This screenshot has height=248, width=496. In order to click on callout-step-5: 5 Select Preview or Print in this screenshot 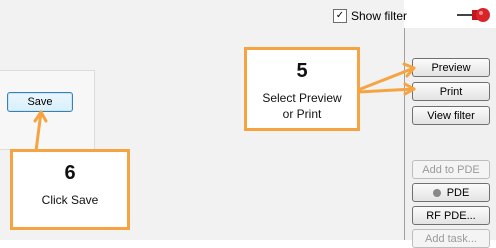, I will do `click(302, 89)`.